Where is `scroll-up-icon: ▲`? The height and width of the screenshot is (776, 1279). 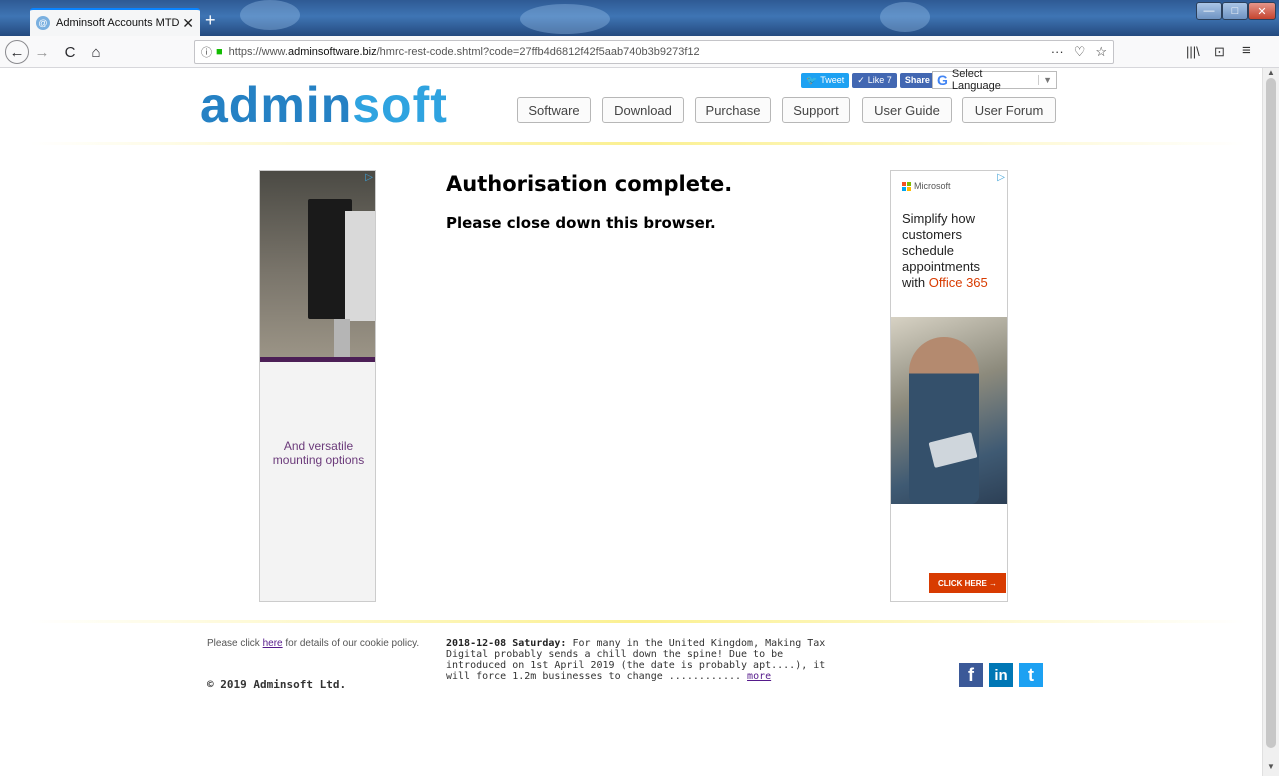
scroll-up-icon: ▲ is located at coordinates (1271, 72).